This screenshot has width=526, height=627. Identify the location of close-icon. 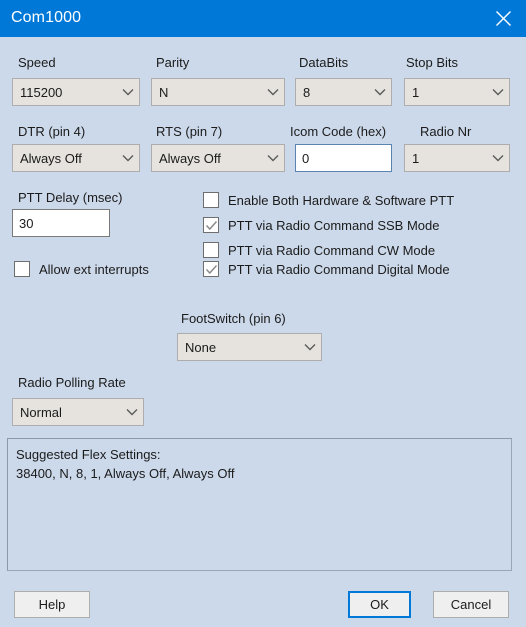
(503, 18).